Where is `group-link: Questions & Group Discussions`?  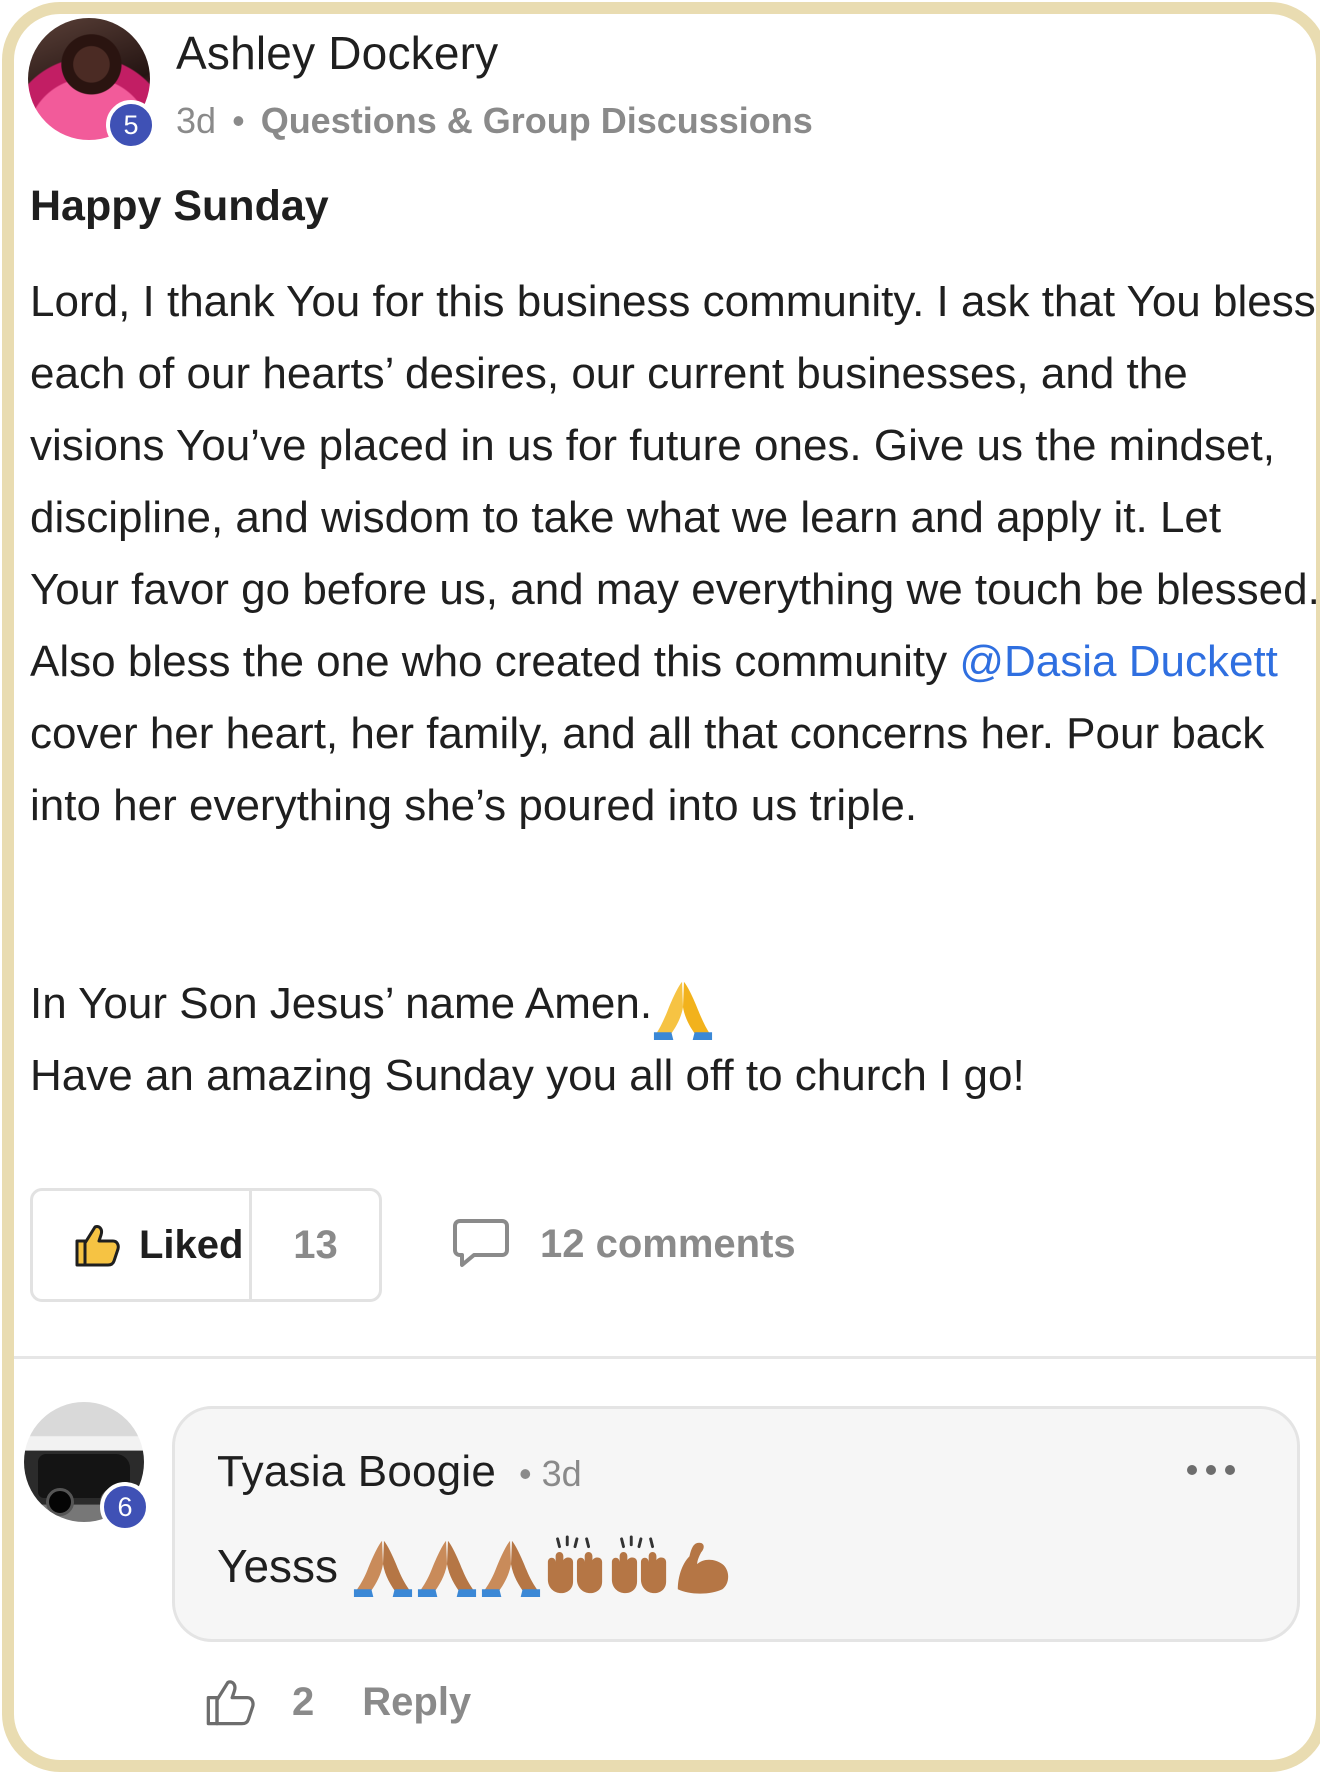
group-link: Questions & Group Discussions is located at coordinates (537, 120).